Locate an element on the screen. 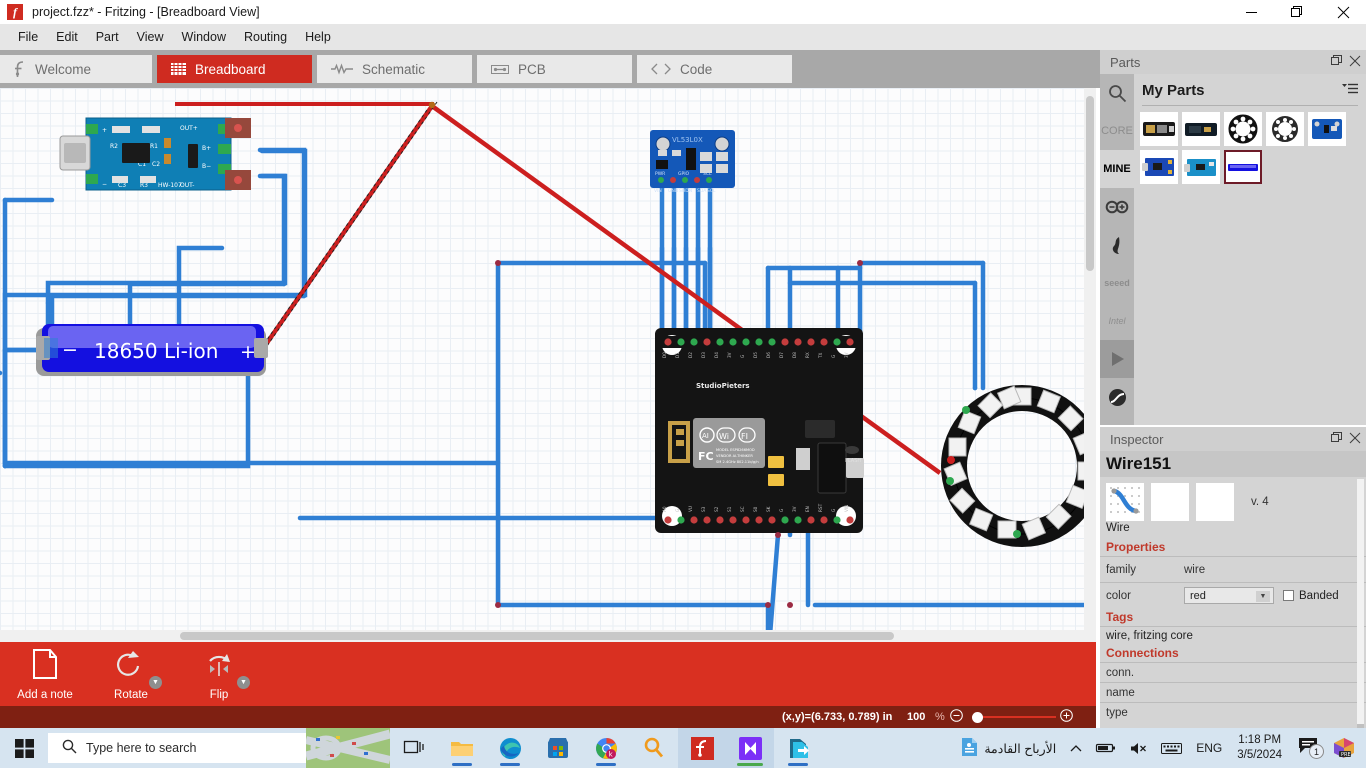  menu-part: Part is located at coordinates (107, 37).